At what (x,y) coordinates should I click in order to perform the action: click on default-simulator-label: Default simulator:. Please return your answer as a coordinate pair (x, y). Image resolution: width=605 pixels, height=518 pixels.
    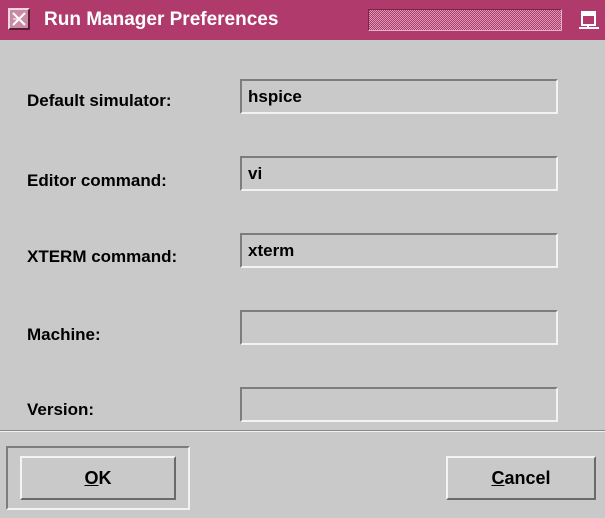
    Looking at the image, I should click on (99, 100).